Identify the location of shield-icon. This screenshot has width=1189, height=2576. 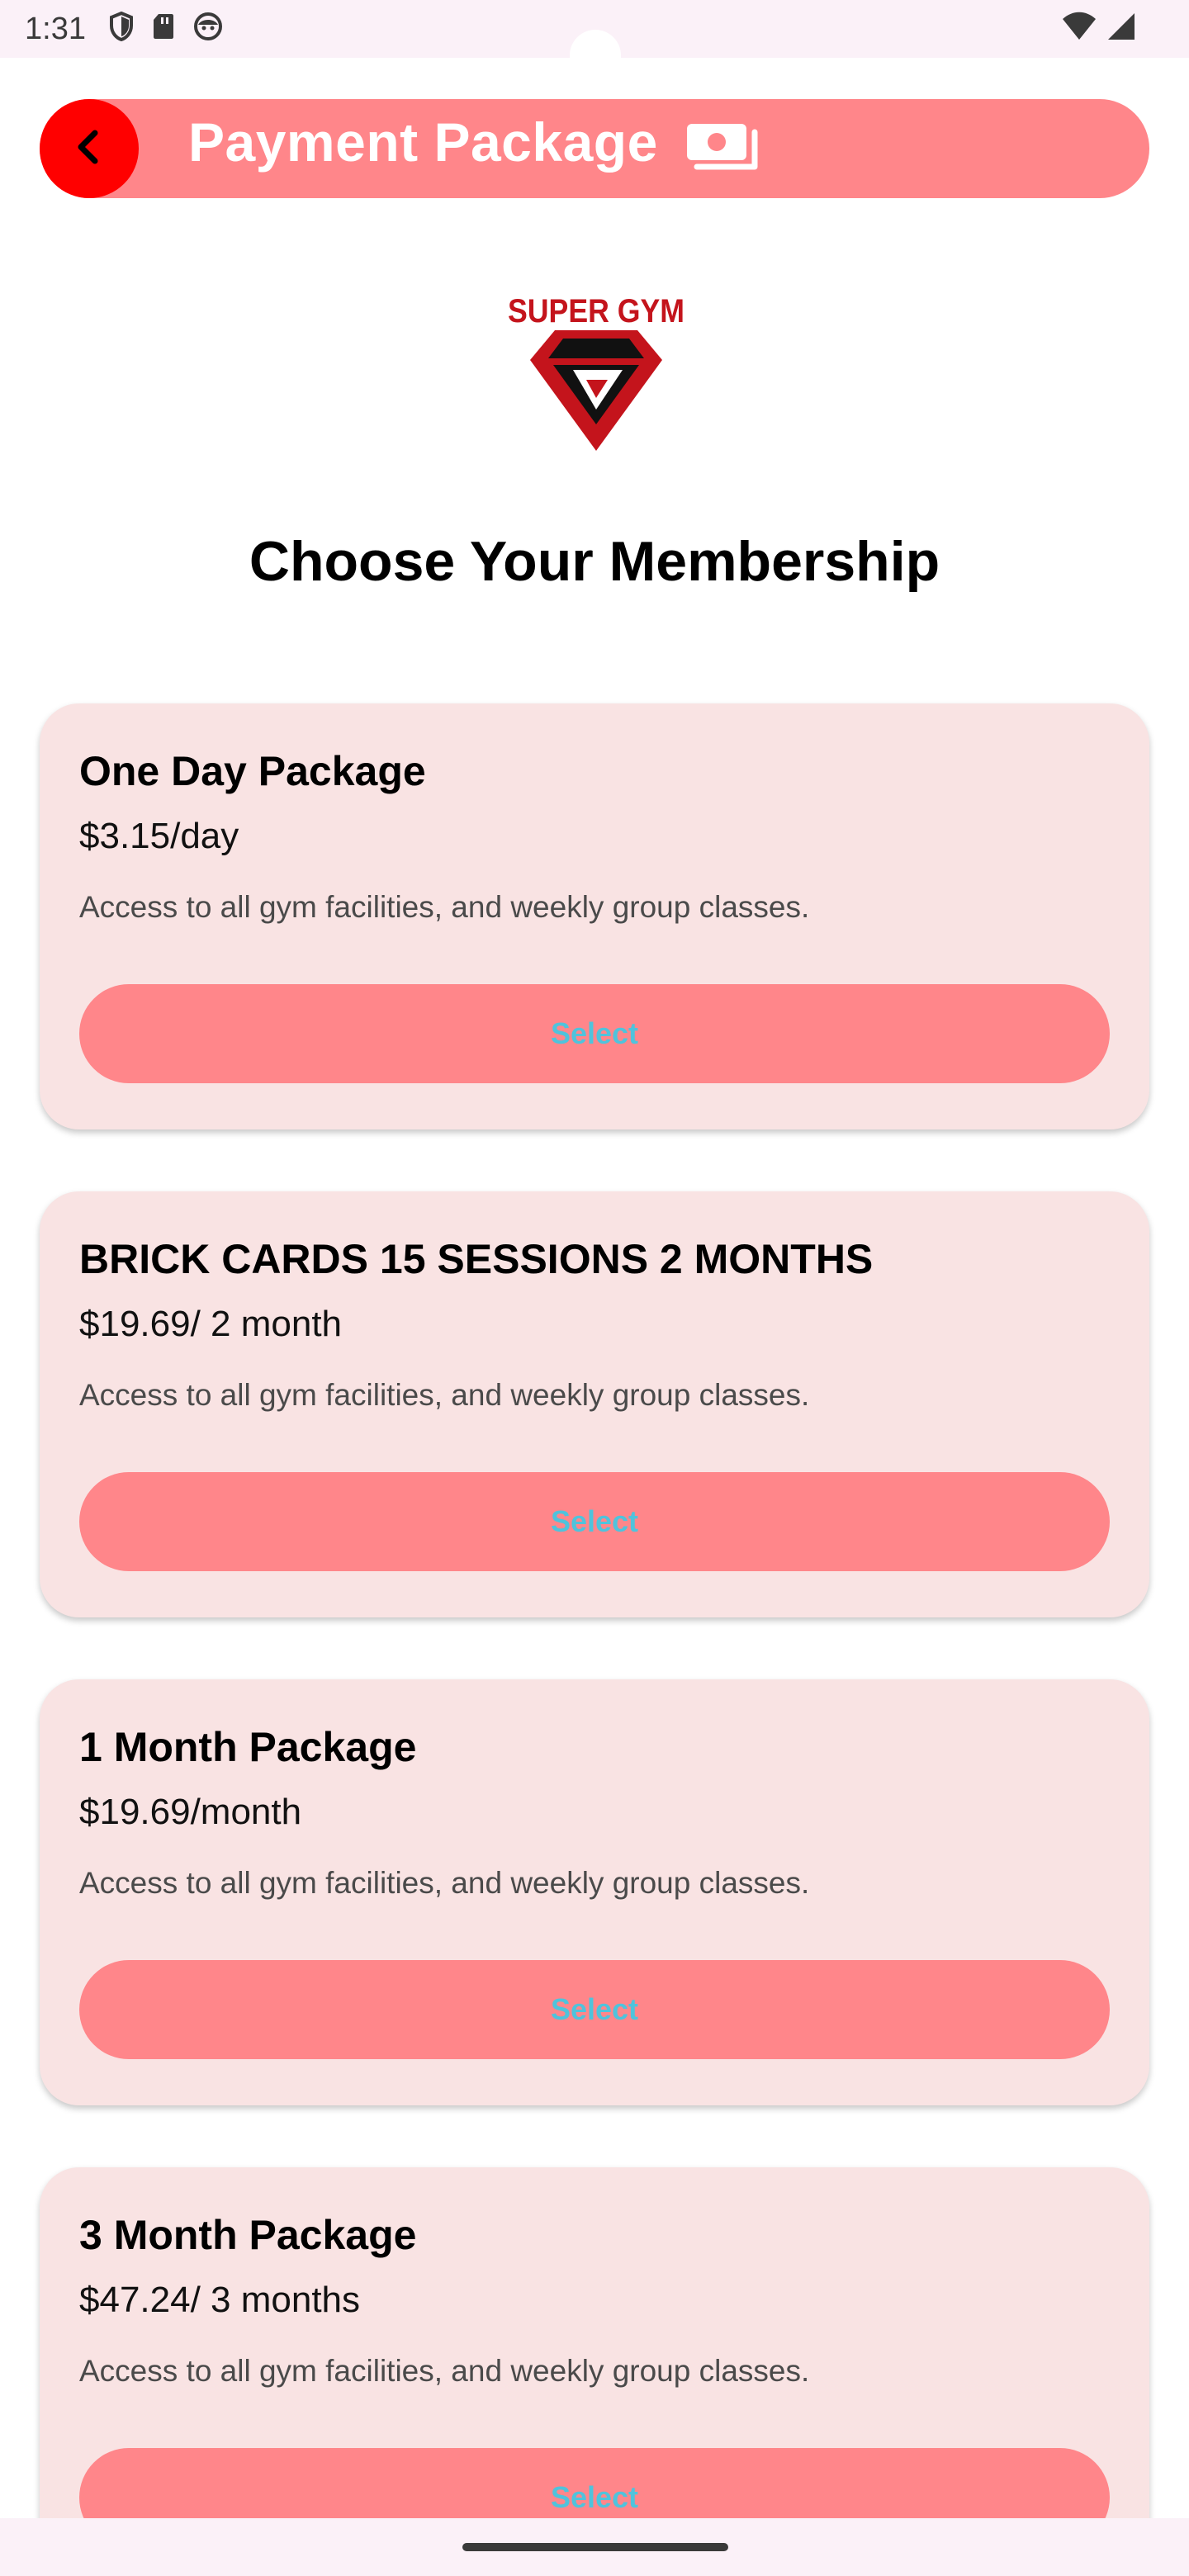
(121, 28).